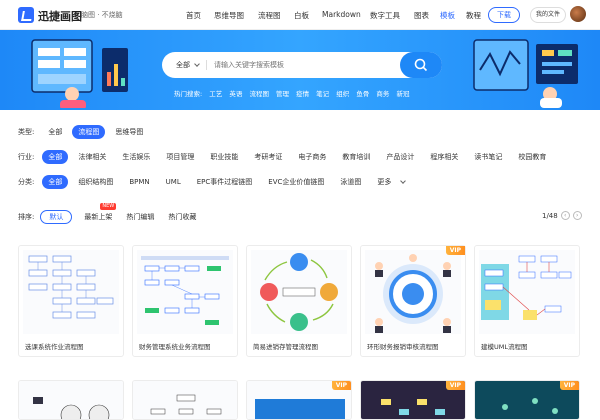 This screenshot has width=600, height=420. I want to click on template-card: 建模UML流程图, so click(527, 301).